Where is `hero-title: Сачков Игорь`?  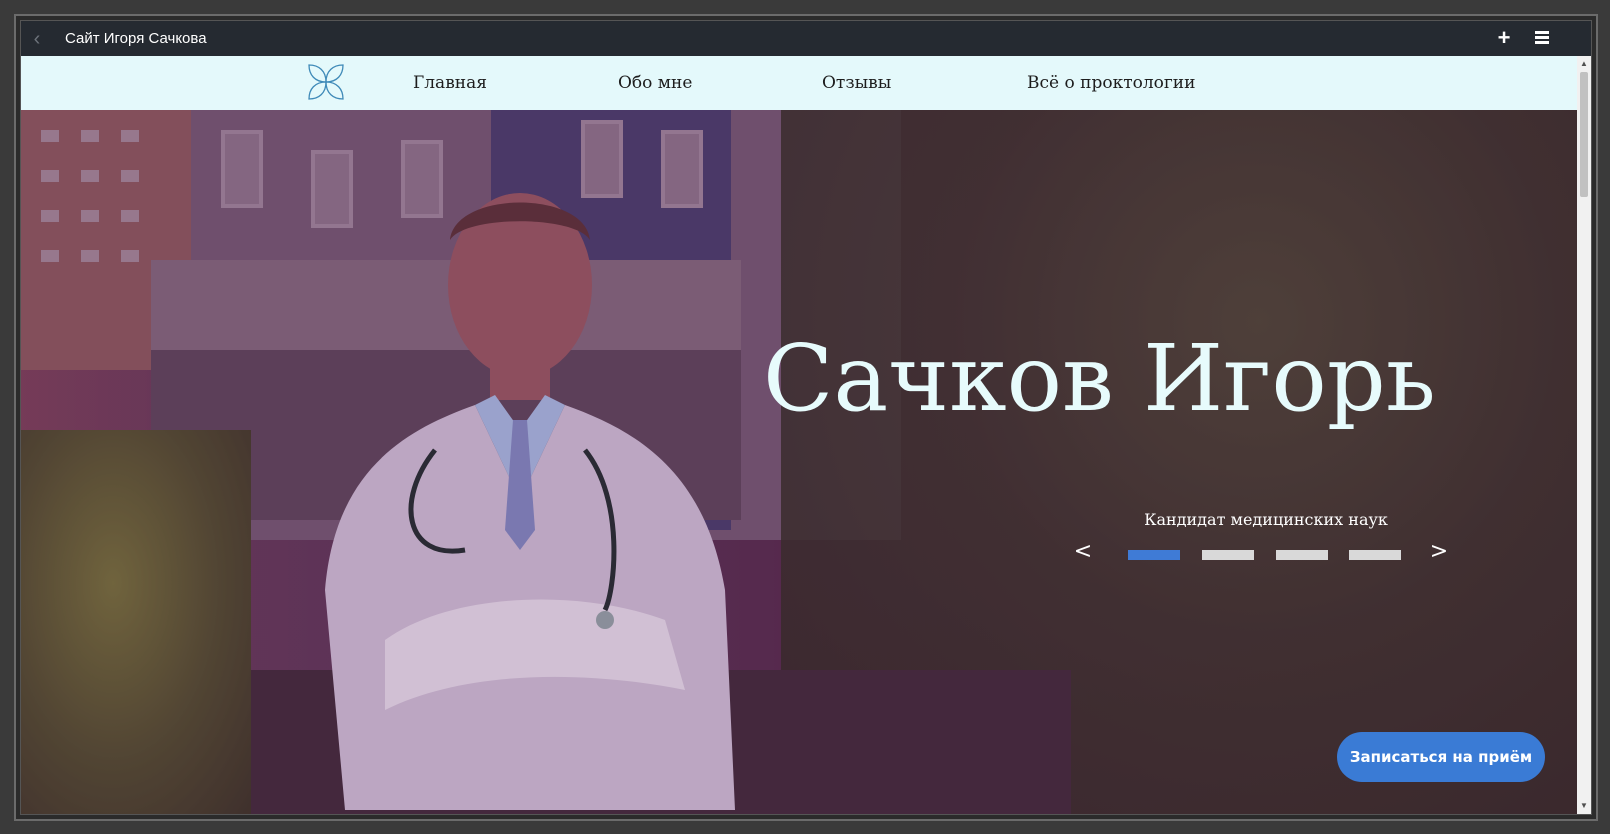
hero-title: Сачков Игорь is located at coordinates (1099, 378).